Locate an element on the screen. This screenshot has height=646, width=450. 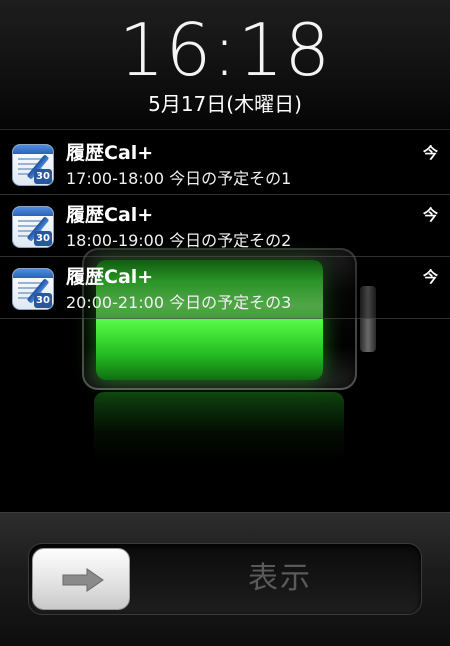
notification-item: 30 履歴Cal+ 17:00-18:00 今日の予定その1 今 is located at coordinates (225, 164).